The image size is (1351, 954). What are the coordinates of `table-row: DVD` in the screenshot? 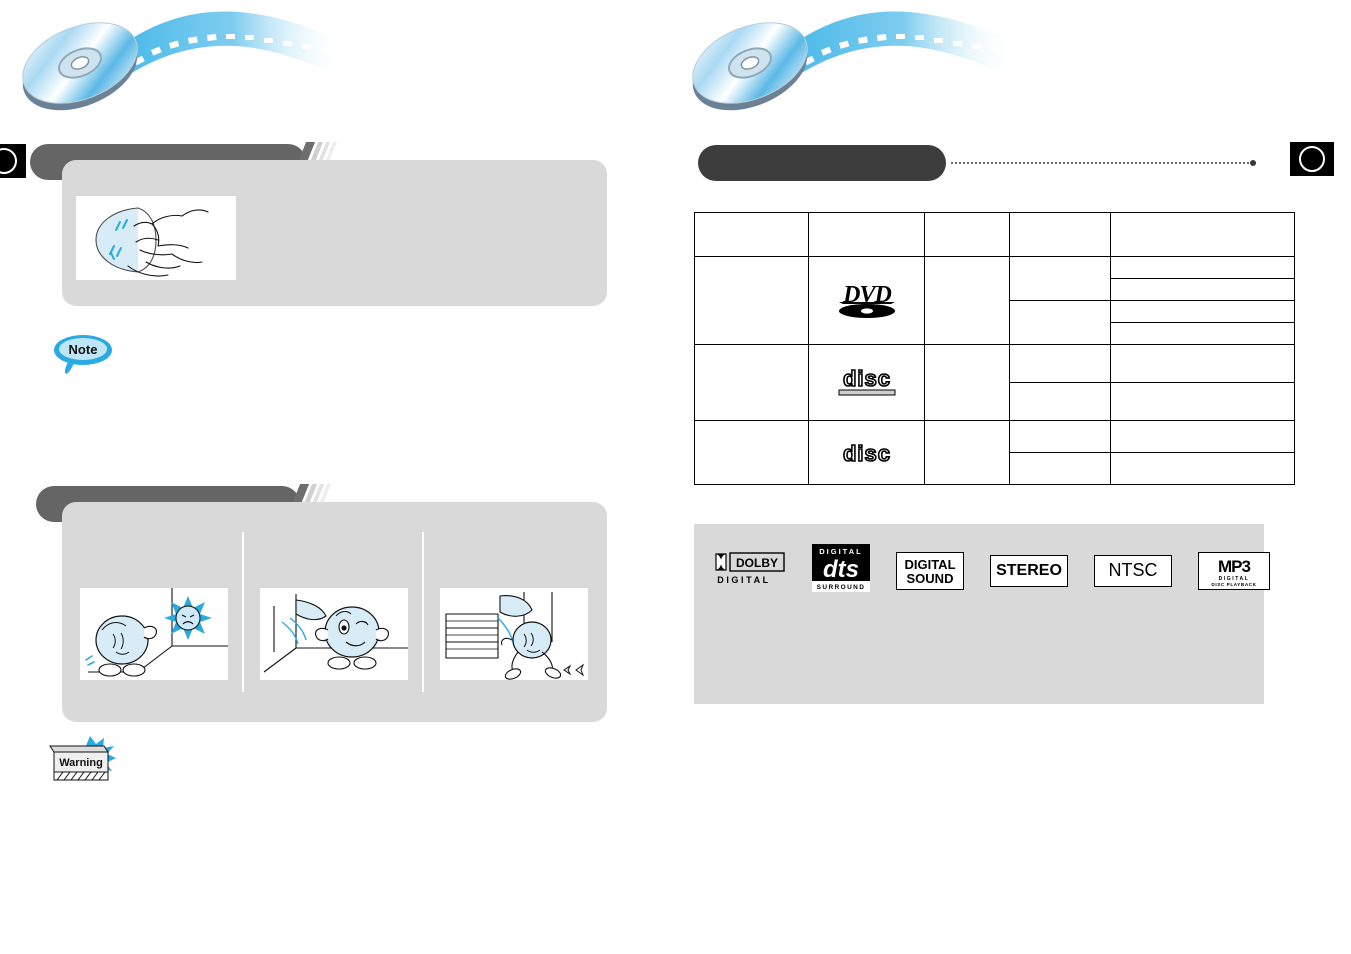 It's located at (994, 300).